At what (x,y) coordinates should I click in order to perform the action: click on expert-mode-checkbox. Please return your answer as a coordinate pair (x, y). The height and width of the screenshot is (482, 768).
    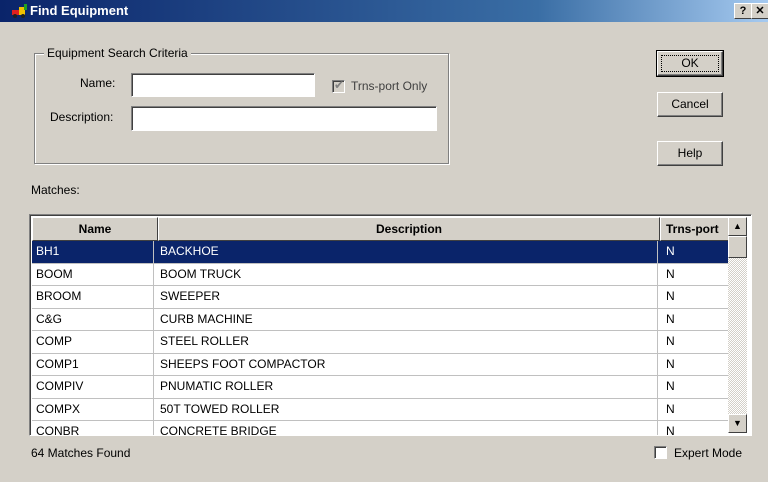
    Looking at the image, I should click on (660, 452).